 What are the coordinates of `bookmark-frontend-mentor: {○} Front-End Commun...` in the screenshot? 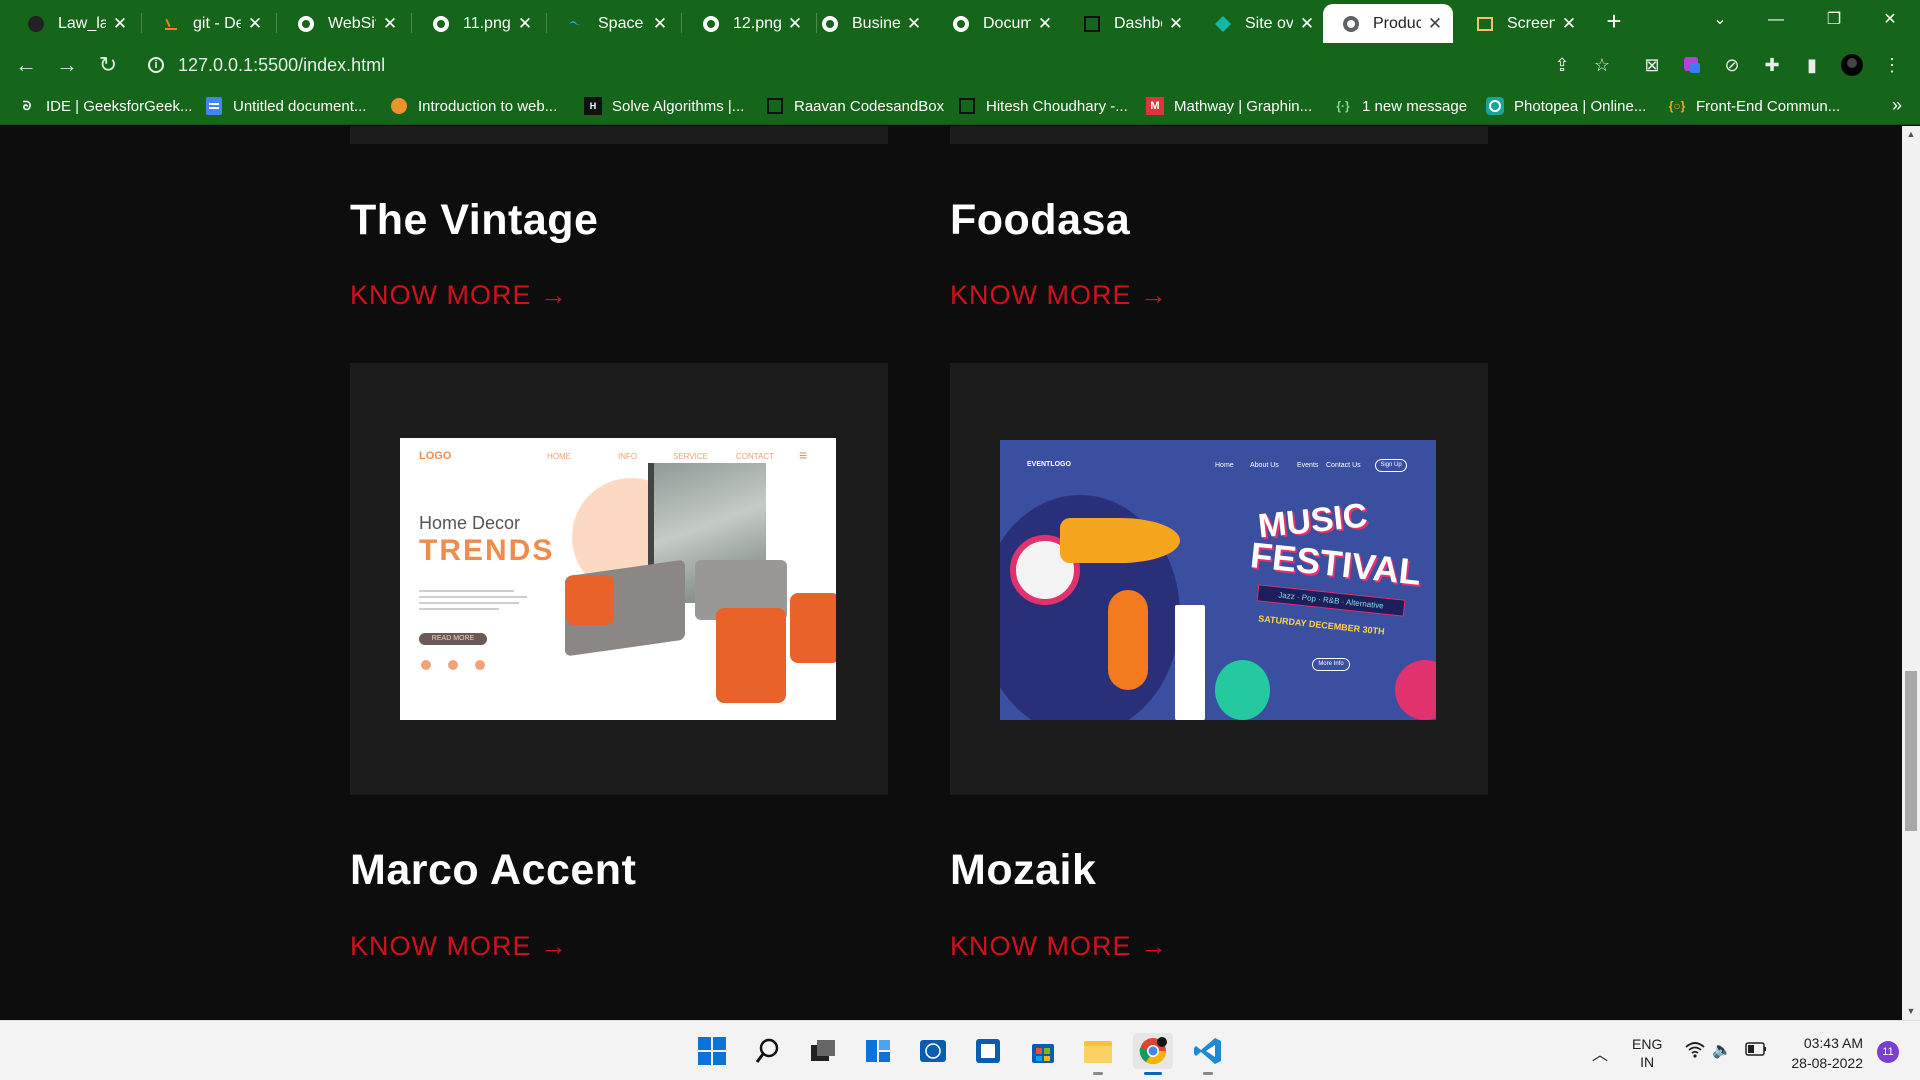 It's located at (1754, 106).